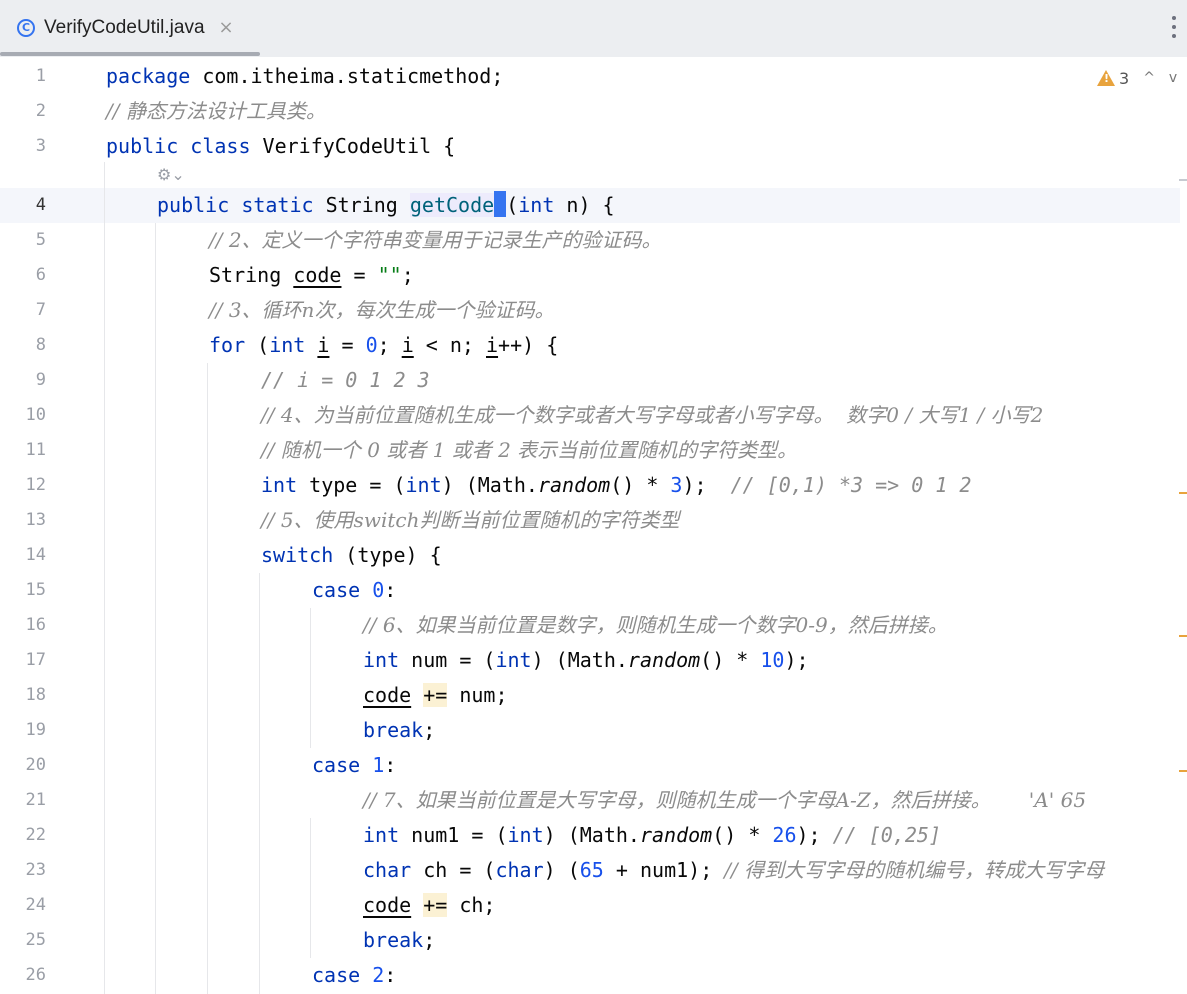  I want to click on line-number: 22, so click(35, 835).